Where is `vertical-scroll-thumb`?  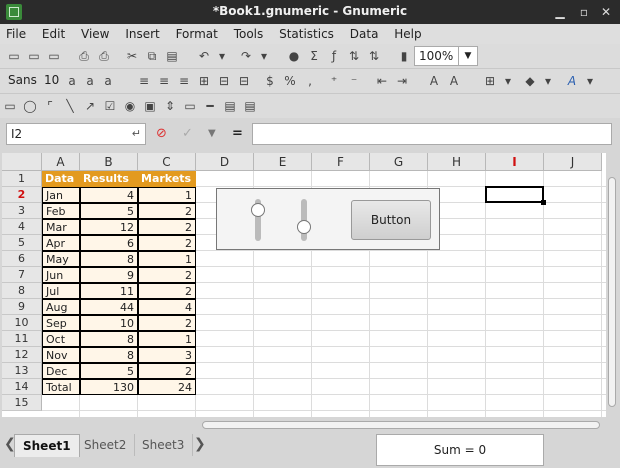
vertical-scroll-thumb is located at coordinates (612, 292).